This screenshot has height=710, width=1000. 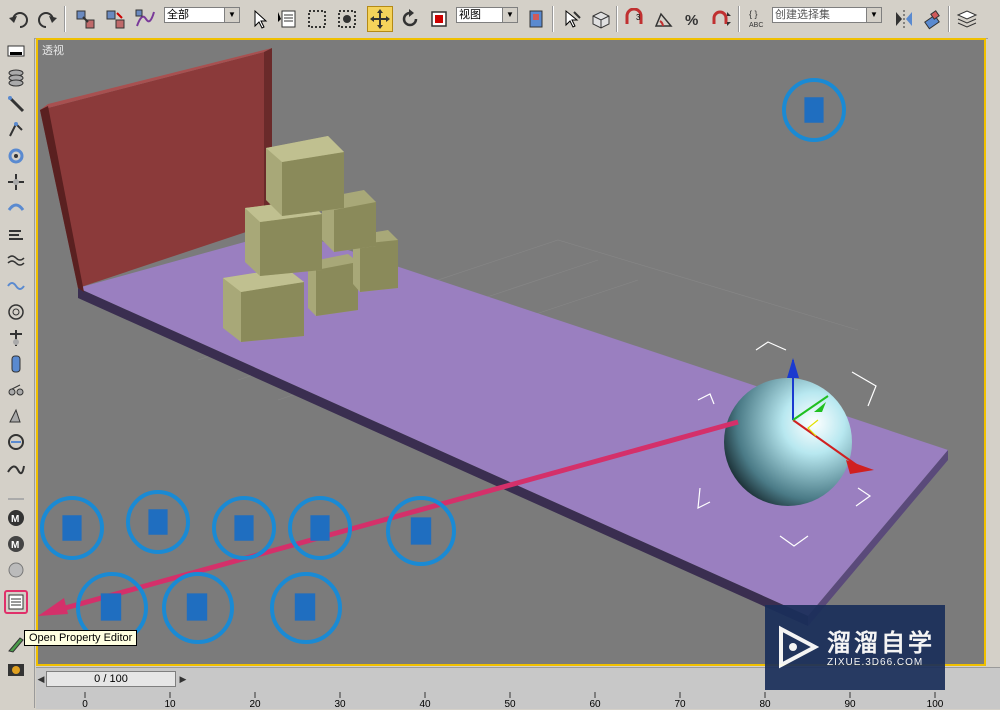 What do you see at coordinates (933, 19) in the screenshot?
I see `align-icon` at bounding box center [933, 19].